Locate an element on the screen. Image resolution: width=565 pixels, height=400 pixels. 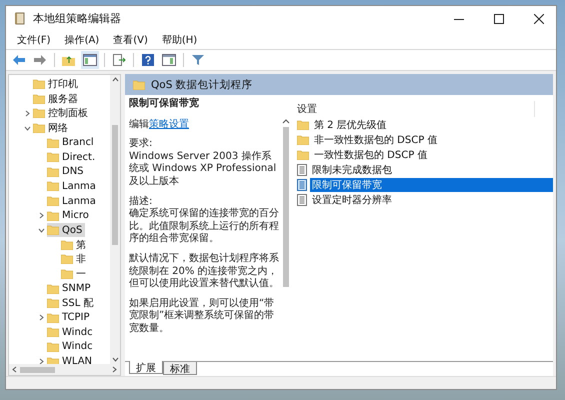
view-tab: 标准 is located at coordinates (180, 368).